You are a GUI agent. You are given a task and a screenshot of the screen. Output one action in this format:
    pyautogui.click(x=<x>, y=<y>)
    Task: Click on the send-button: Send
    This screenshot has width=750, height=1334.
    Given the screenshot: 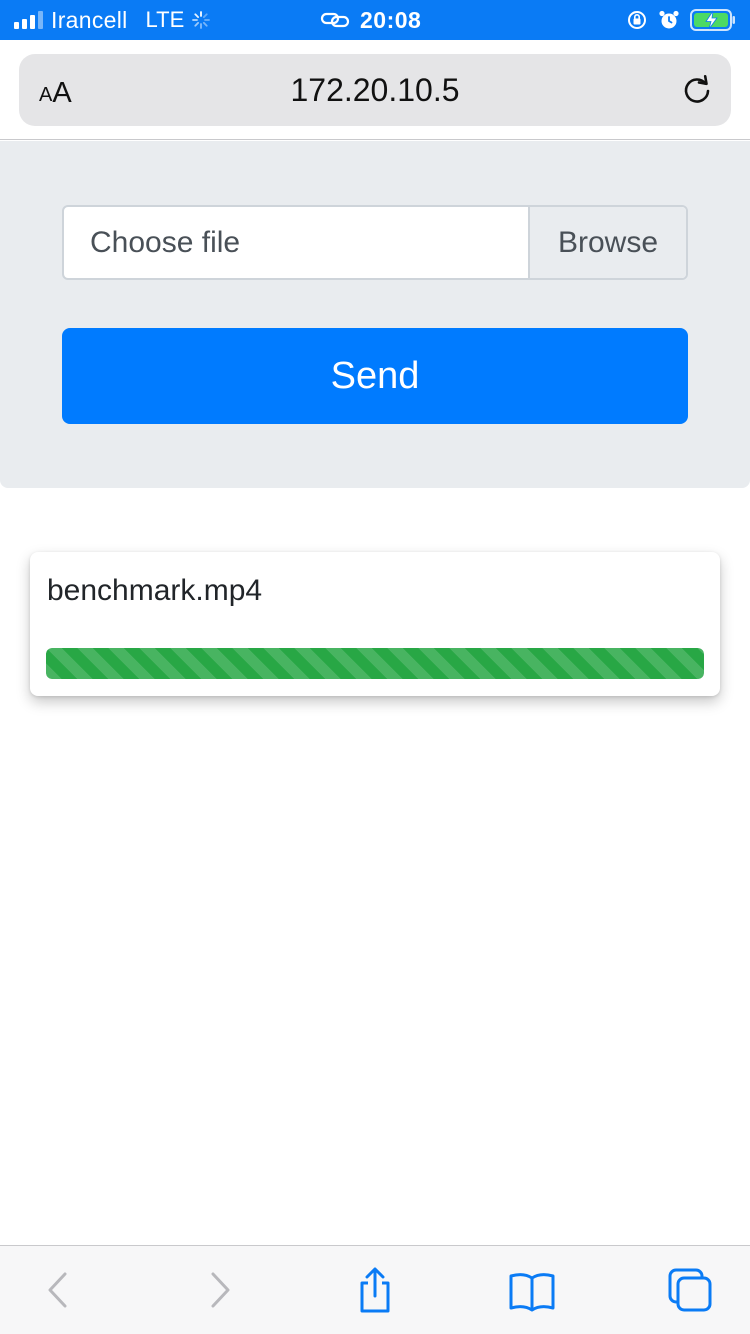 What is the action you would take?
    pyautogui.click(x=375, y=376)
    